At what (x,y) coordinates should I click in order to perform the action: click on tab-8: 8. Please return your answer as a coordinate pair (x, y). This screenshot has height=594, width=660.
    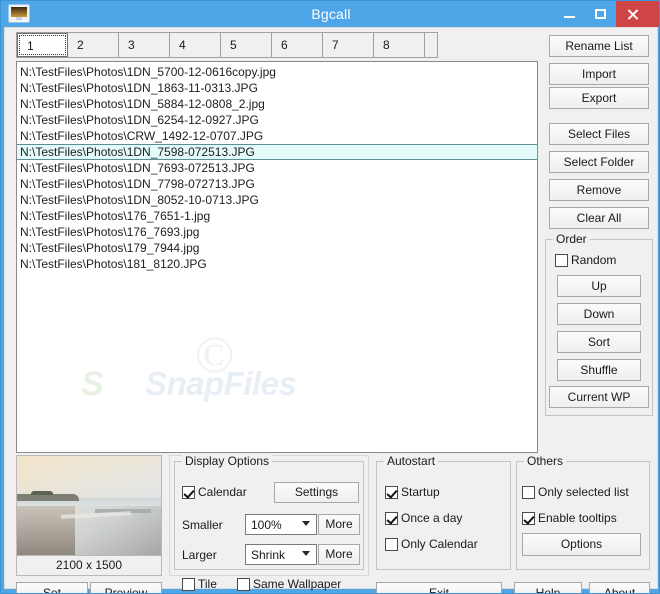
    Looking at the image, I should click on (399, 45).